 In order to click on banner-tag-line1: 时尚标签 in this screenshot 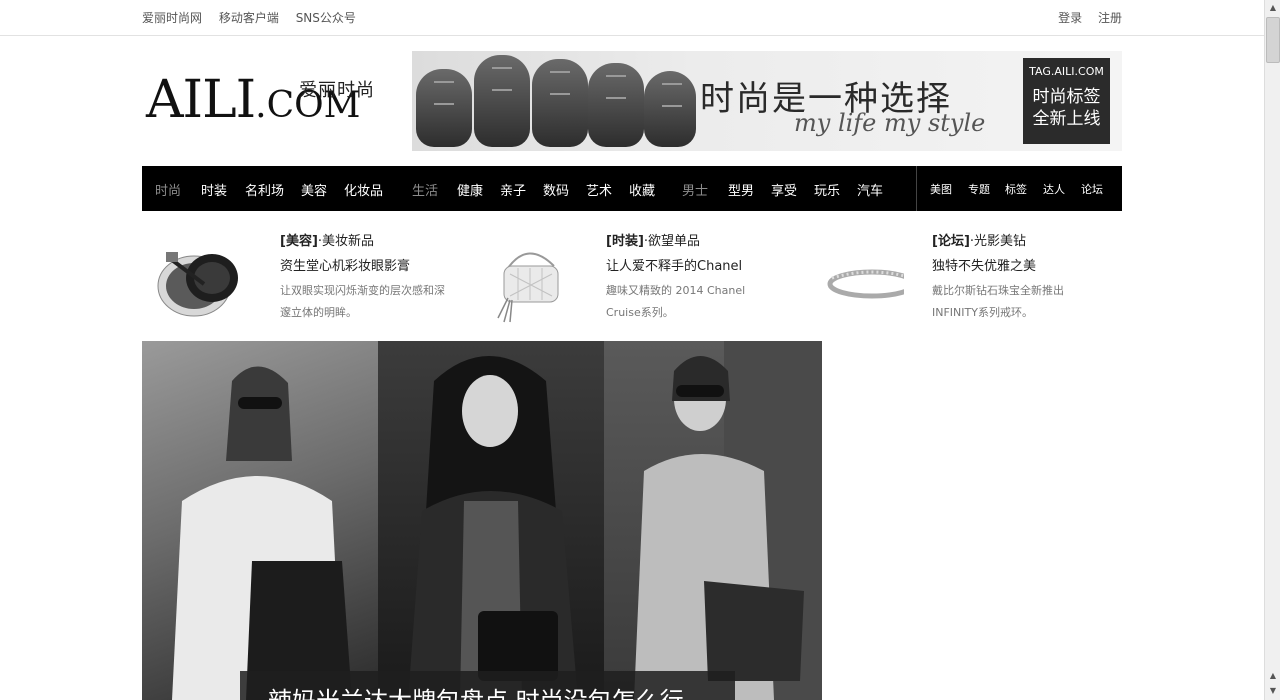, I will do `click(1066, 97)`.